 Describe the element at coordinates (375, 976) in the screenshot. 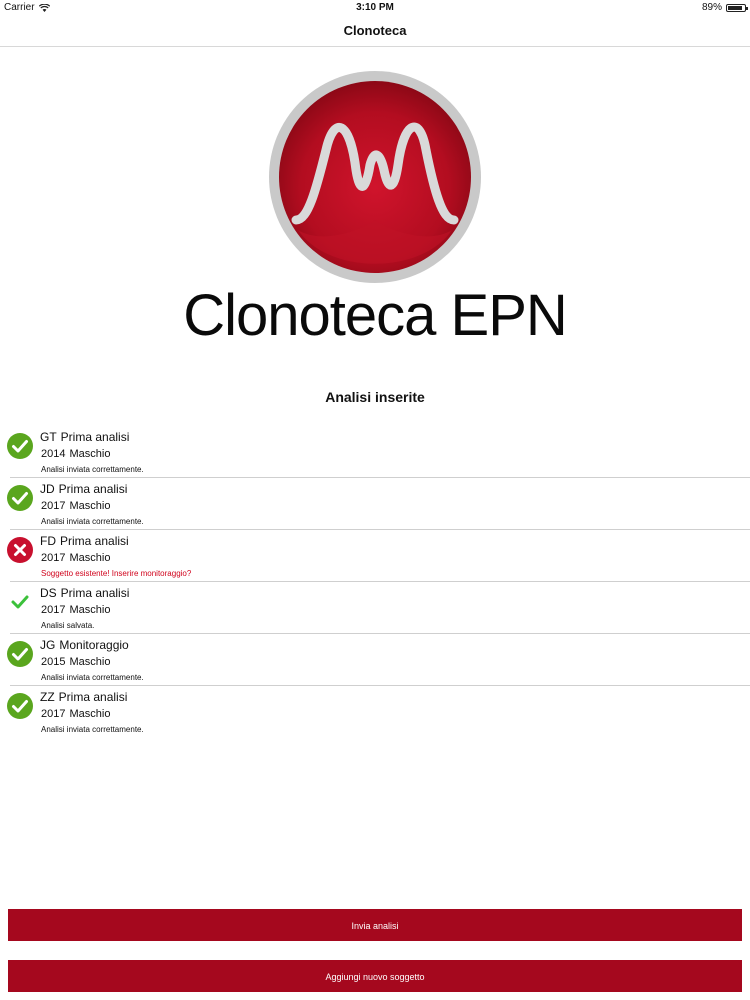

I see `add-subject-button: Aggiungi nuovo soggetto` at that location.